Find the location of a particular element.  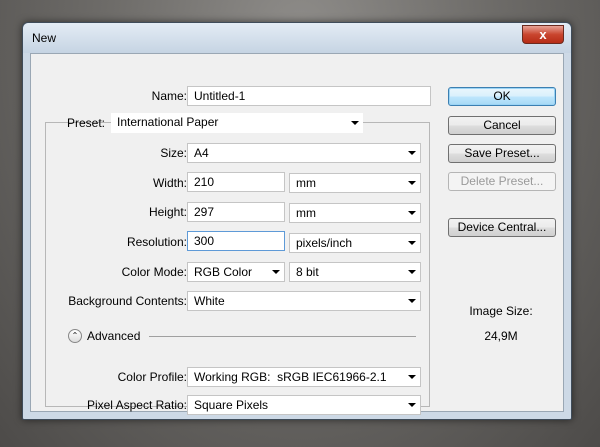

color-mode-label: Color Mode: is located at coordinates (154, 272).